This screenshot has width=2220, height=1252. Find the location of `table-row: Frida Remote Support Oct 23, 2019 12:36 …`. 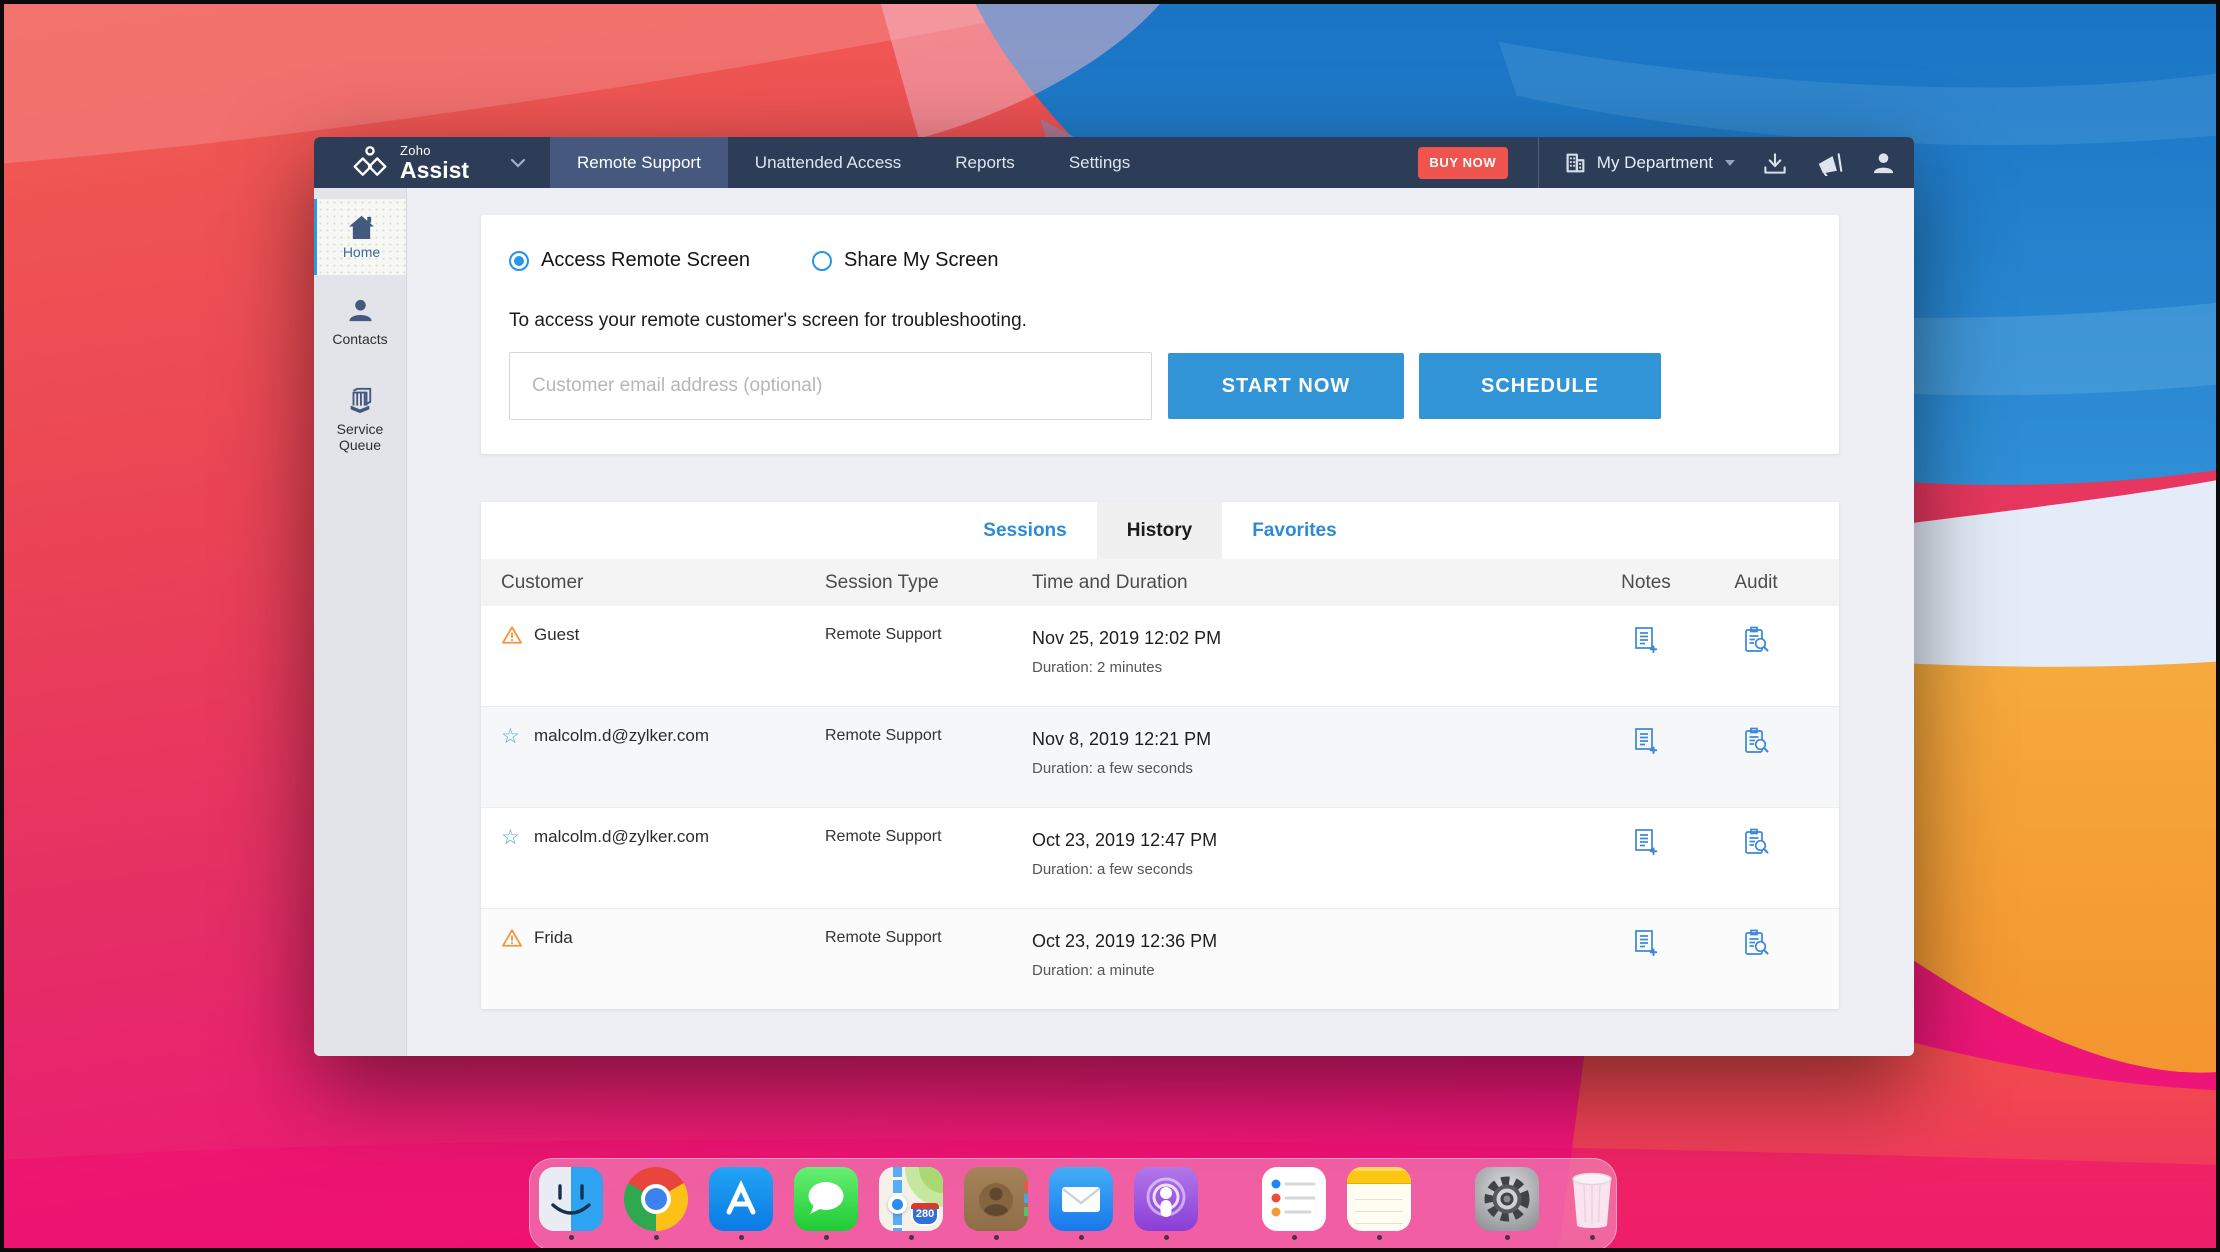

table-row: Frida Remote Support Oct 23, 2019 12:36 … is located at coordinates (1160, 958).